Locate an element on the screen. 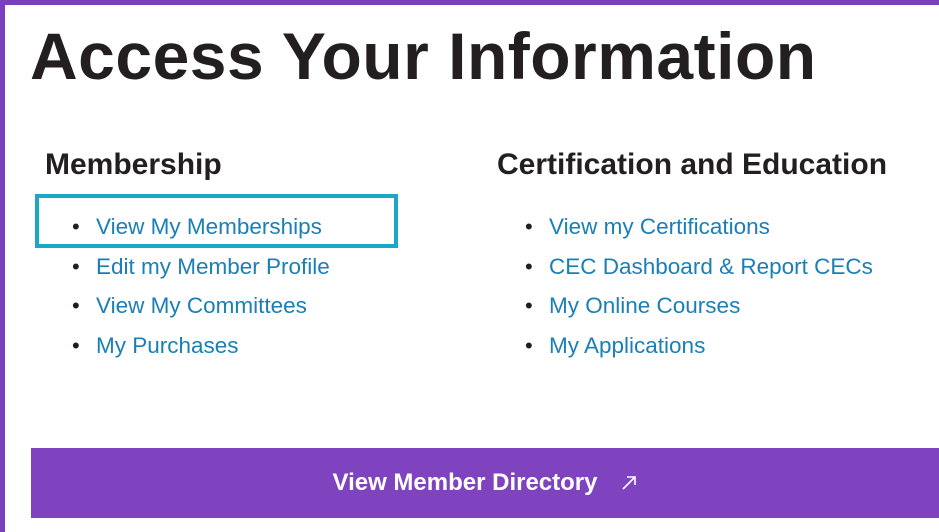  view-my-committees-link: View My Committees is located at coordinates (201, 305).